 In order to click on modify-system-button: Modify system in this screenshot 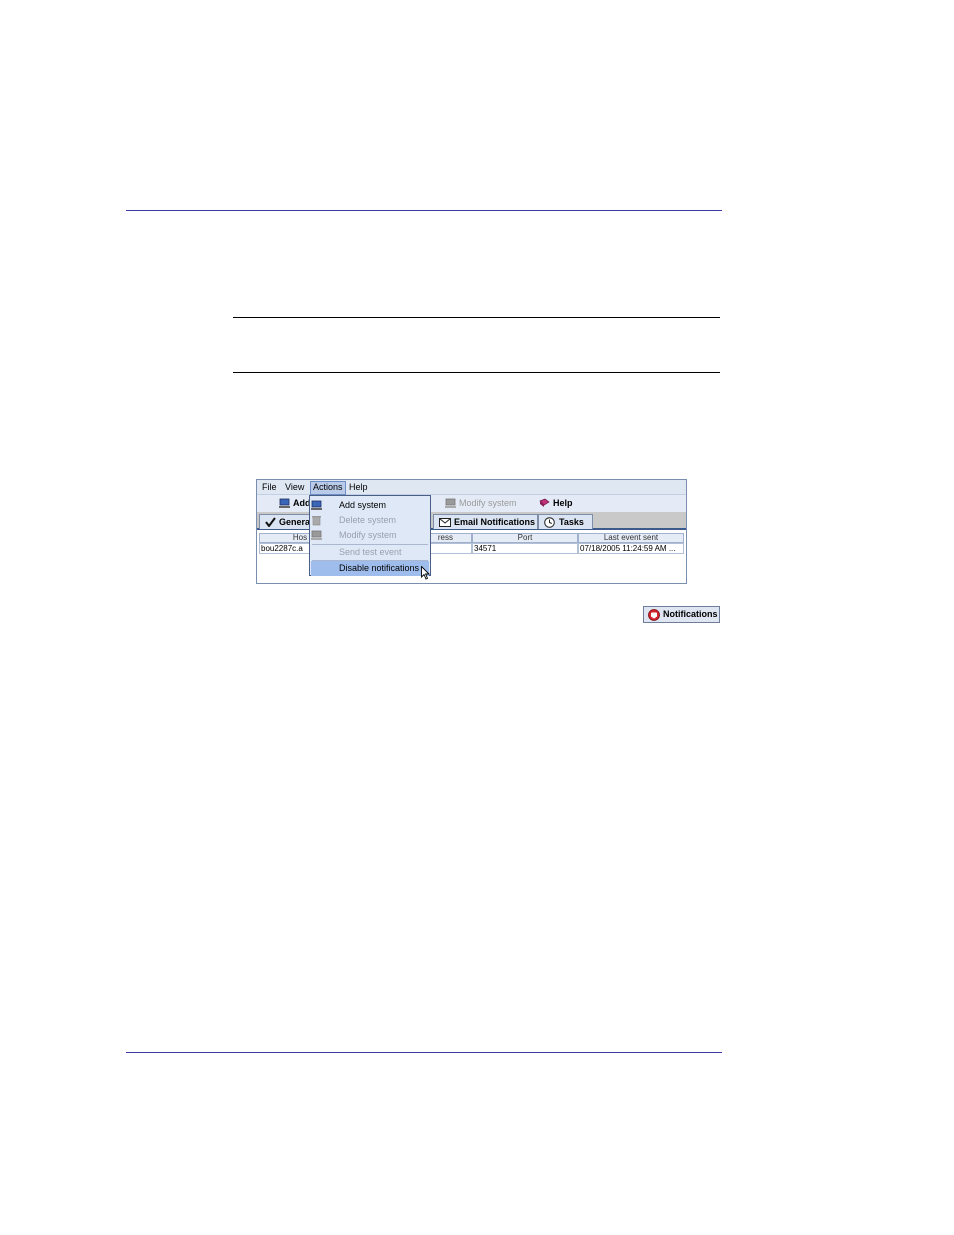, I will do `click(481, 503)`.